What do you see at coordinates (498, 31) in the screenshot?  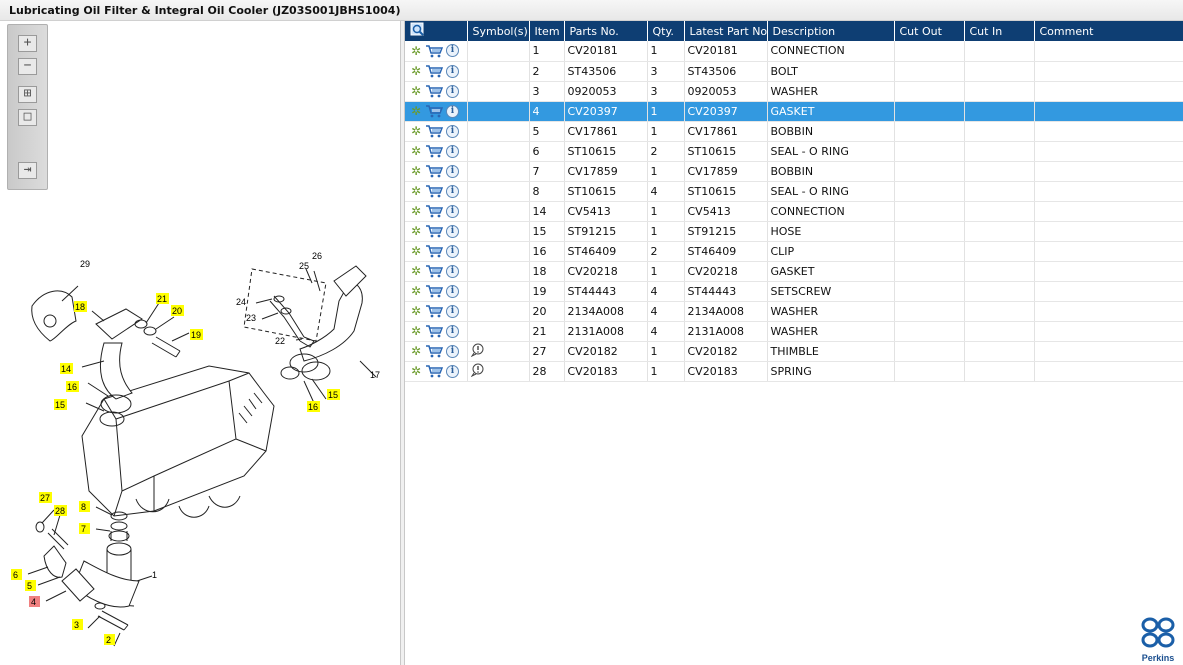 I see `column-header-symbols: Symbol(s)` at bounding box center [498, 31].